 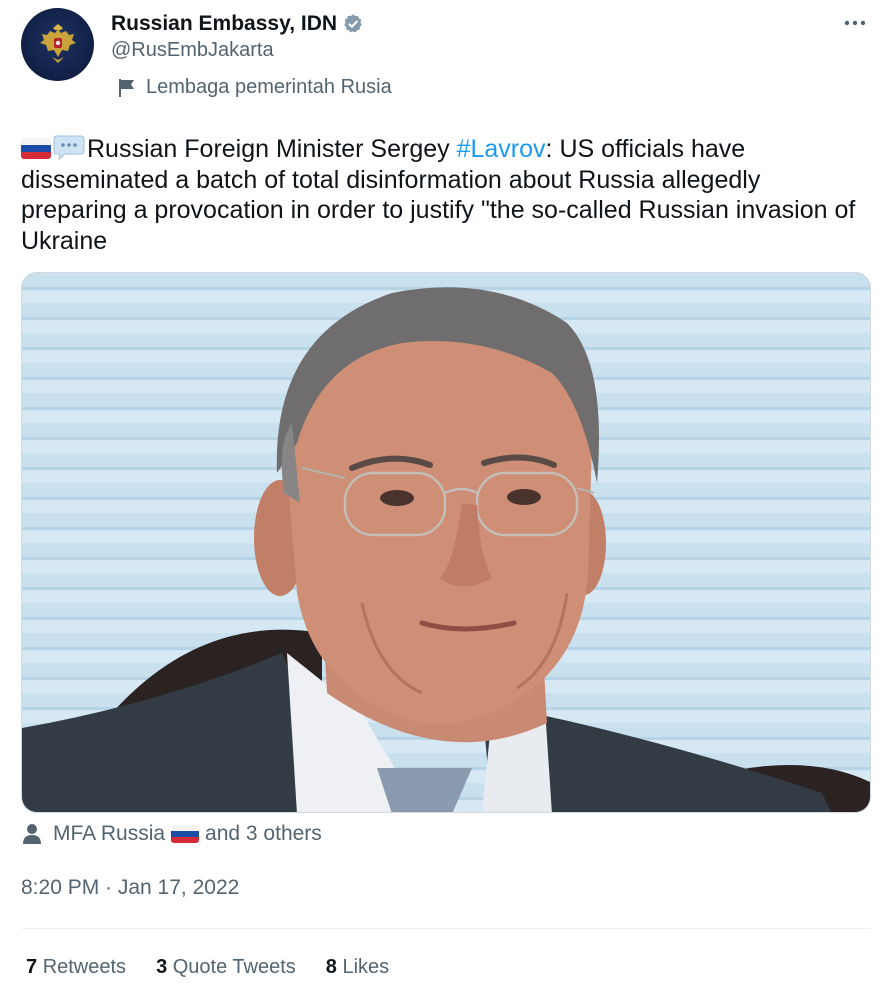 What do you see at coordinates (224, 24) in the screenshot?
I see `author-display-name: Russian Embassy, IDN` at bounding box center [224, 24].